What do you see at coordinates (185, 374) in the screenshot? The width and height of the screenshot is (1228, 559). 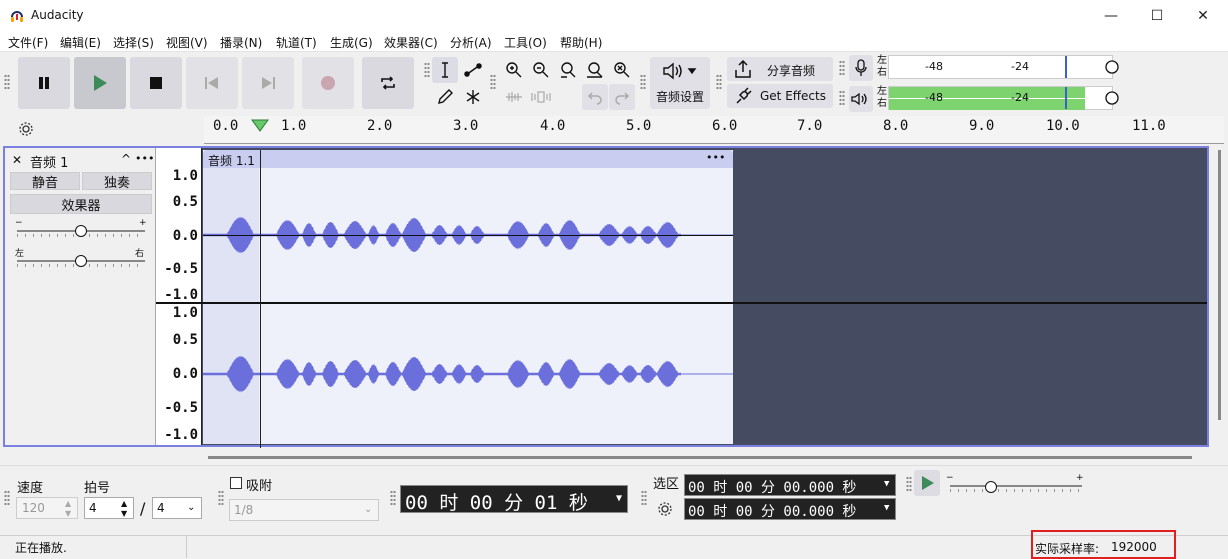 I see `vruler-bottom-0: 0.0` at bounding box center [185, 374].